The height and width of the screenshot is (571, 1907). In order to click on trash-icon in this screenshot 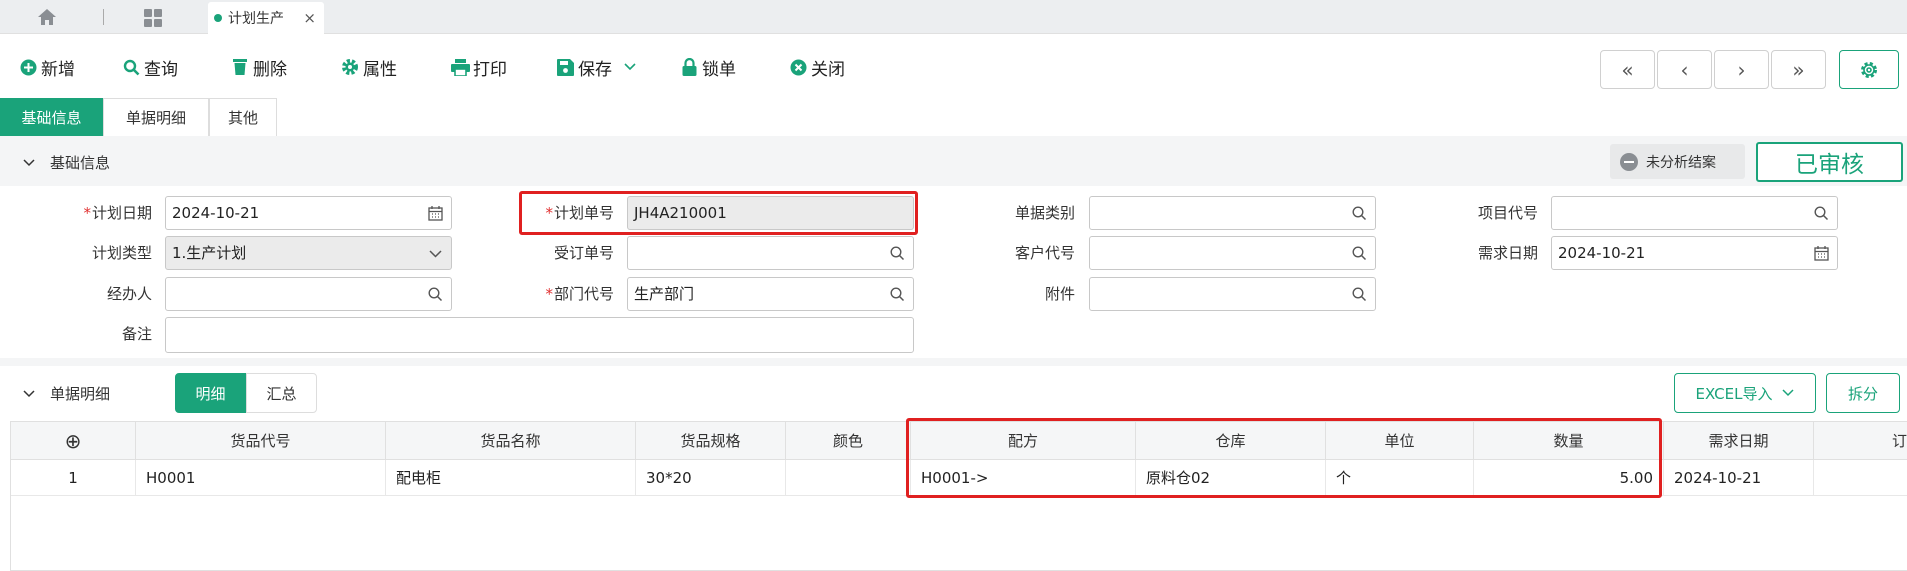, I will do `click(240, 67)`.